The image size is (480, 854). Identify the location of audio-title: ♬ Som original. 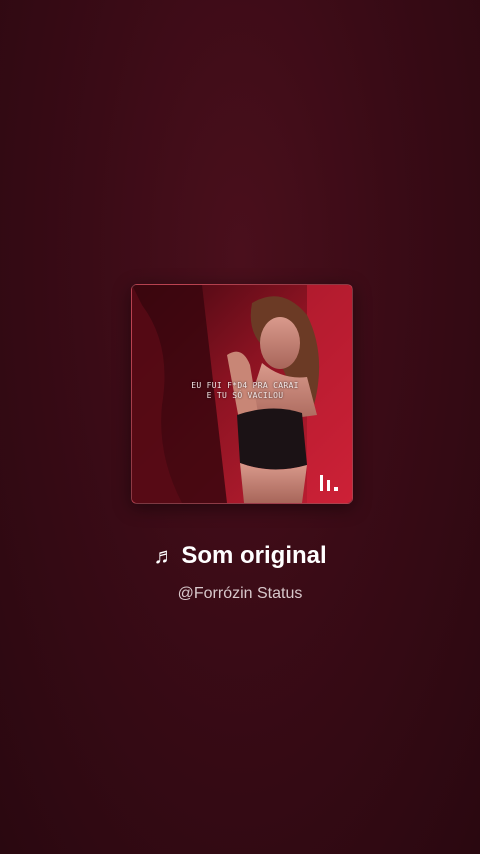
(240, 556).